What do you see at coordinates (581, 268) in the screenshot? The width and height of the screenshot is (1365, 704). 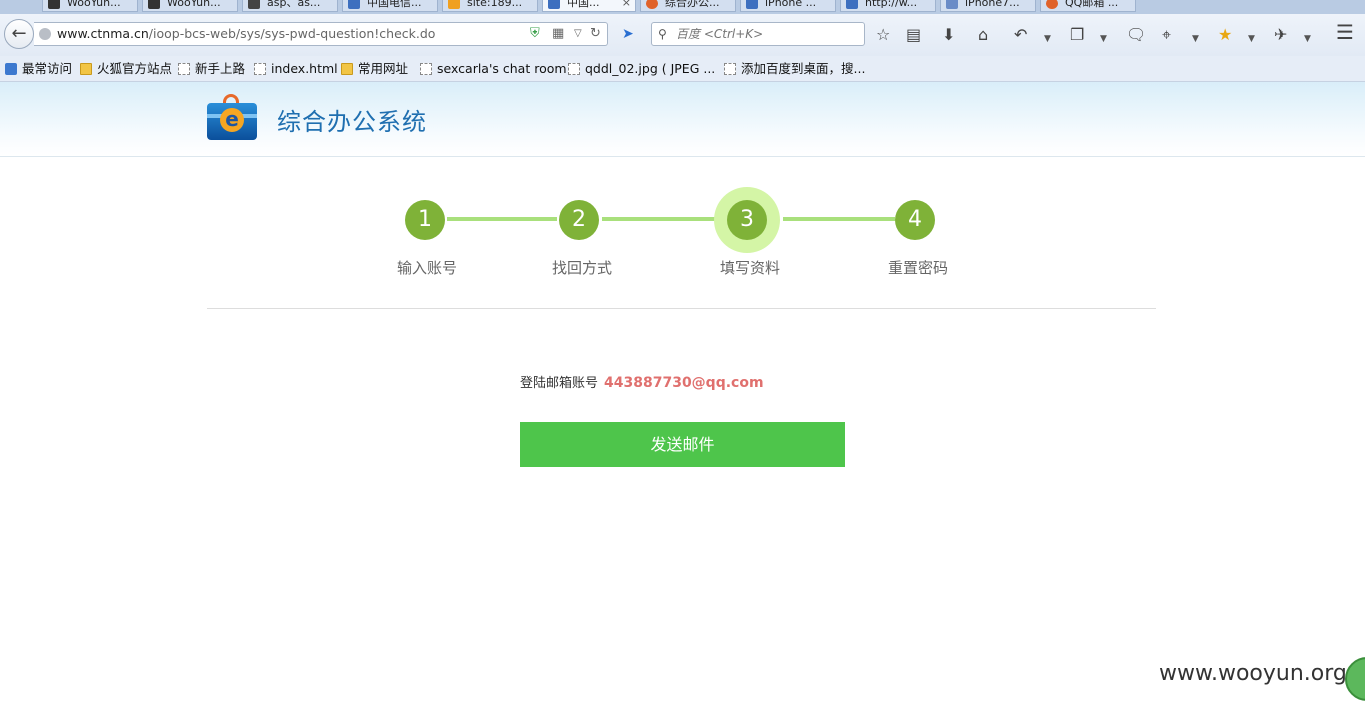 I see `step-2-label: 找回方式` at bounding box center [581, 268].